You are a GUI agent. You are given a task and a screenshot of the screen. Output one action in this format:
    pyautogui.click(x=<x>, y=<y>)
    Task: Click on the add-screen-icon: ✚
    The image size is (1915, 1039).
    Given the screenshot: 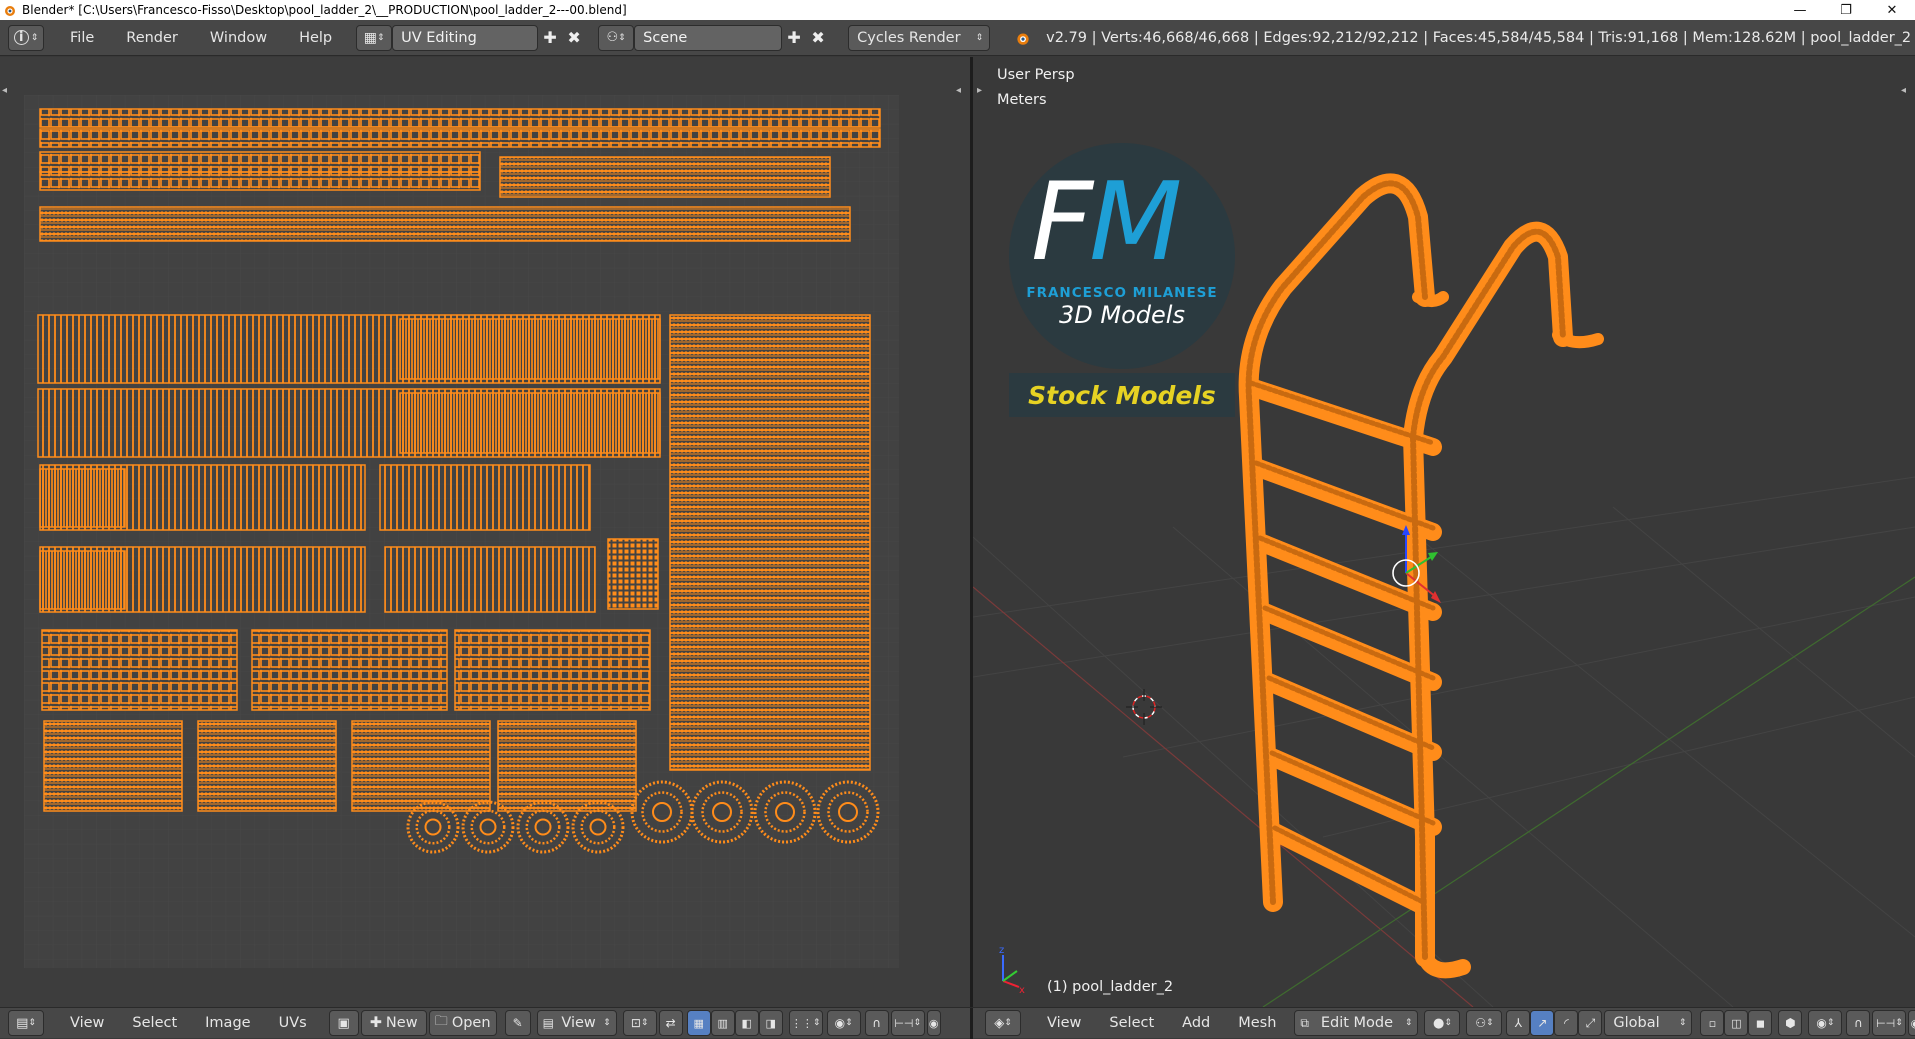 What is the action you would take?
    pyautogui.click(x=550, y=38)
    